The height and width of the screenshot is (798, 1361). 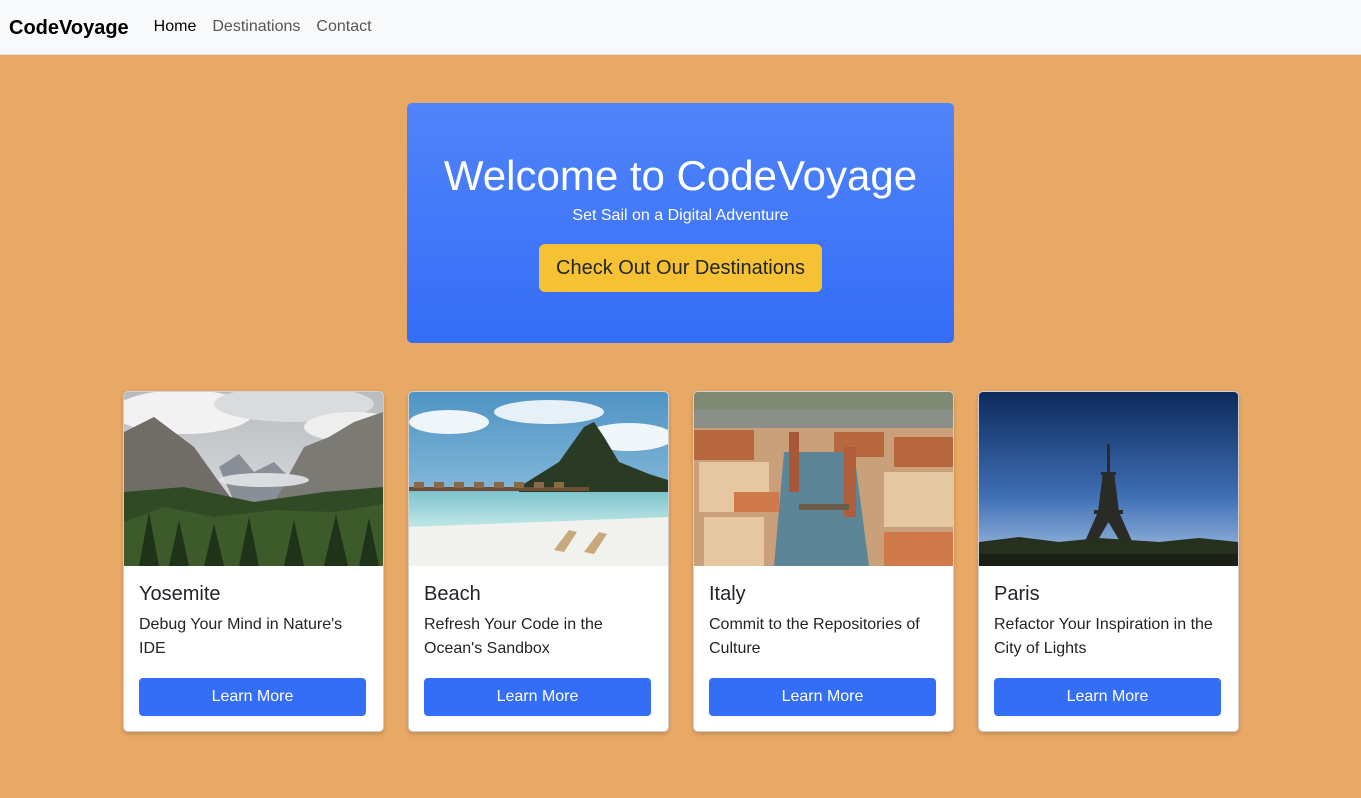 I want to click on learn-more-button-paris: Learn More, so click(x=1107, y=697).